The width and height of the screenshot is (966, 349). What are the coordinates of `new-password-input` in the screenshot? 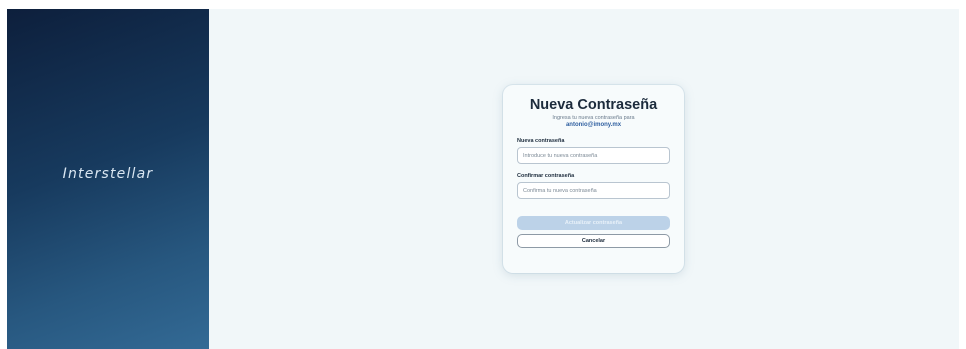 It's located at (593, 155).